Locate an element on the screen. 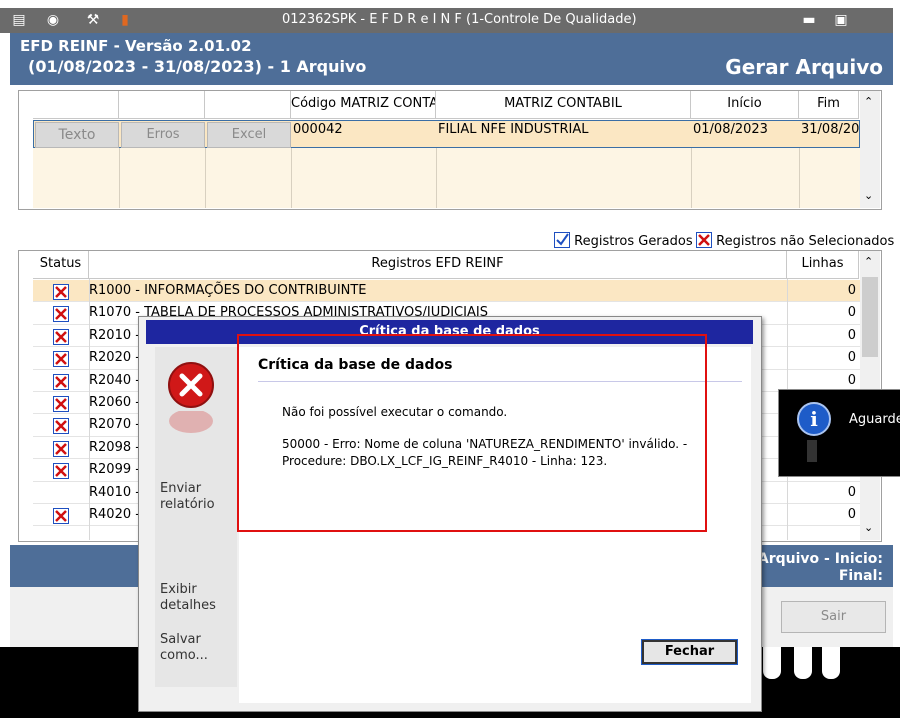 The width and height of the screenshot is (900, 718). highlight-box is located at coordinates (472, 433).